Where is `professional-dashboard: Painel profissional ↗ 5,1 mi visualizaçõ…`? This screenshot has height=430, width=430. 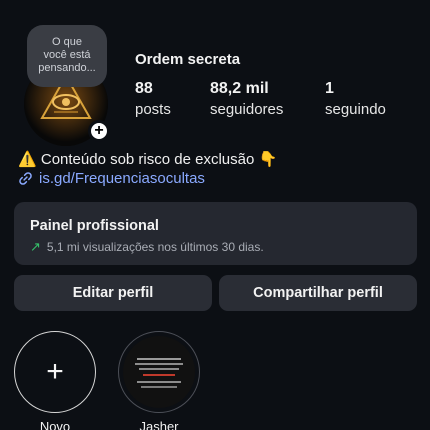 professional-dashboard: Painel profissional ↗ 5,1 mi visualizaçõ… is located at coordinates (215, 233).